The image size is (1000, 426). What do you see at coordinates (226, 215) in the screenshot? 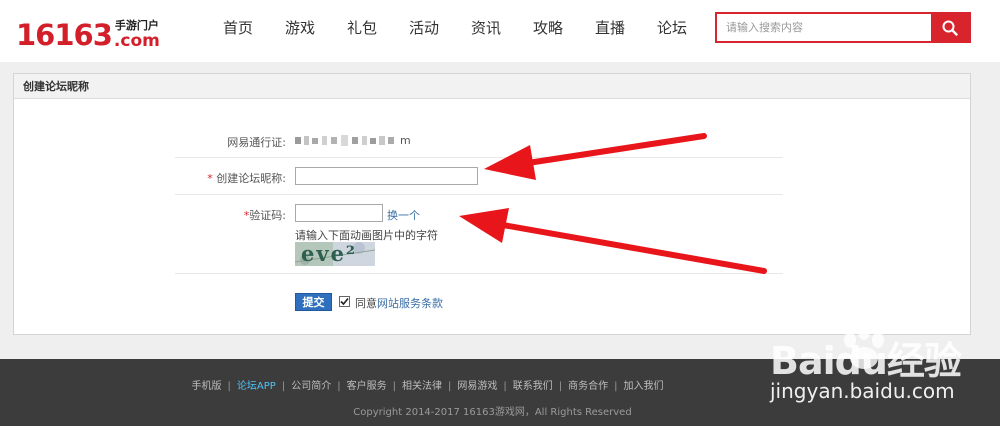
I see `captcha-label: *验证码:` at bounding box center [226, 215].